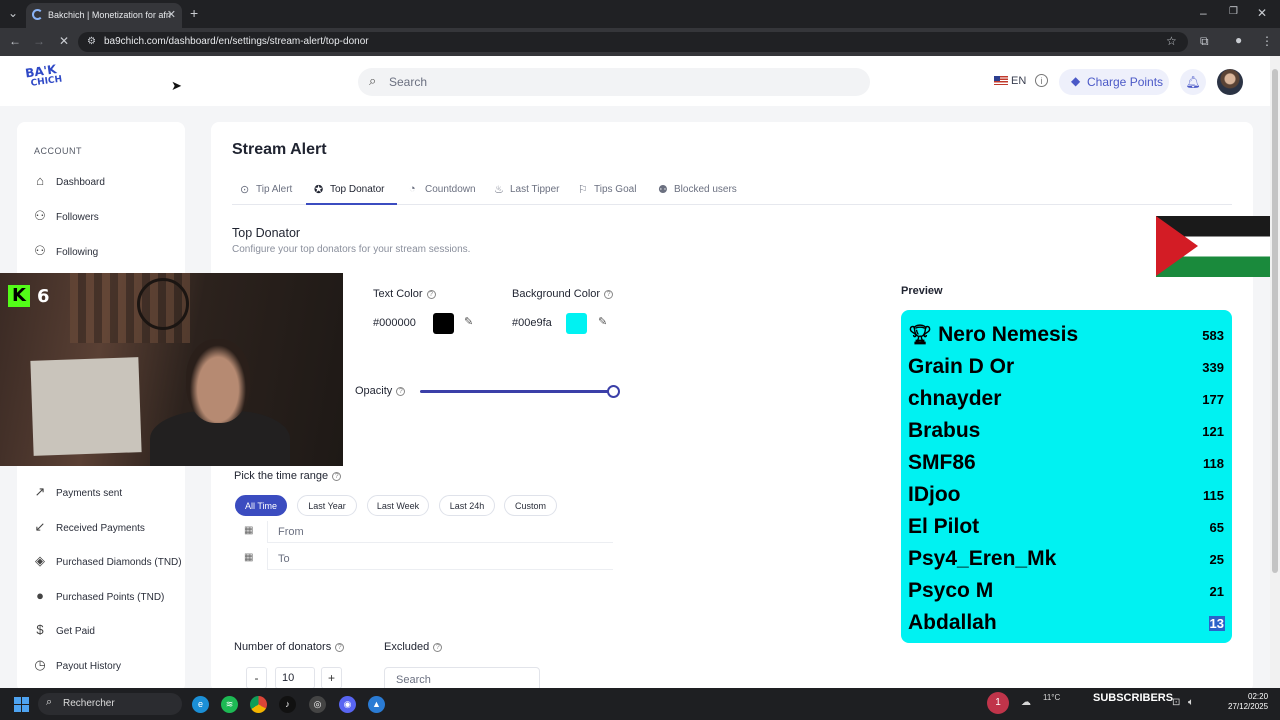 This screenshot has height=720, width=1280. What do you see at coordinates (1066, 589) in the screenshot?
I see `list-item: Psyco M 21` at bounding box center [1066, 589].